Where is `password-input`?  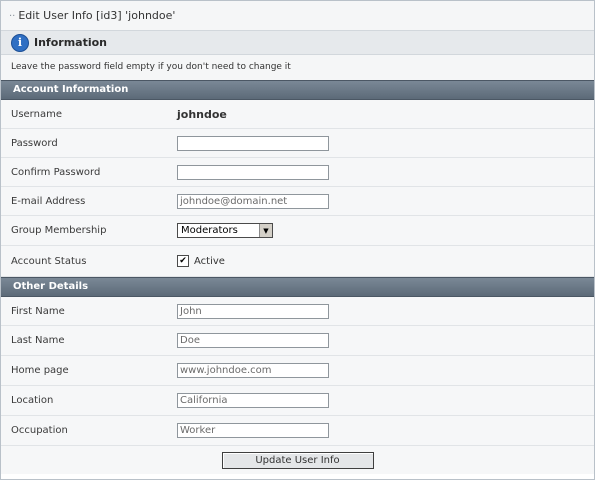
password-input is located at coordinates (253, 143).